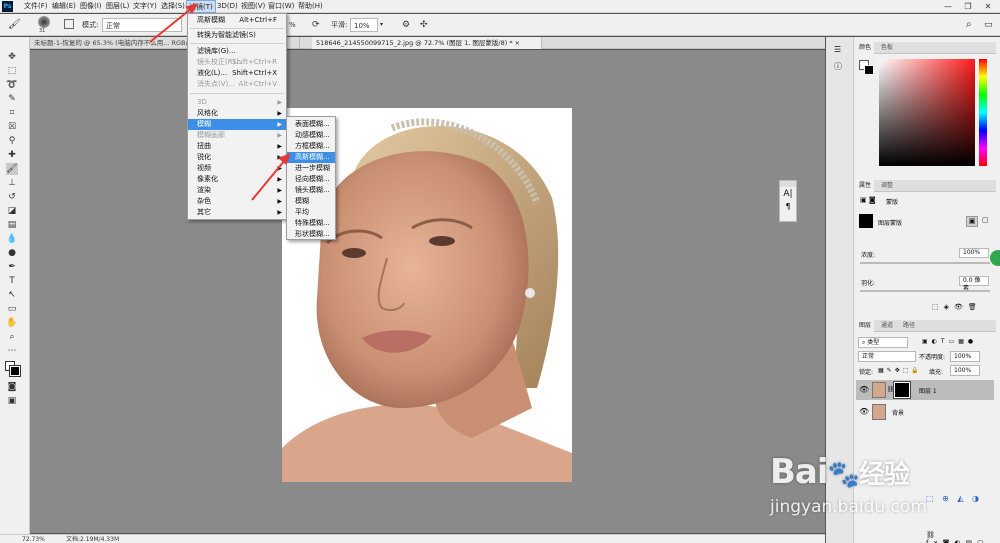  What do you see at coordinates (237, 135) in the screenshot?
I see `menu-item-blur-gallery: 模糊画廊 ▶` at bounding box center [237, 135].